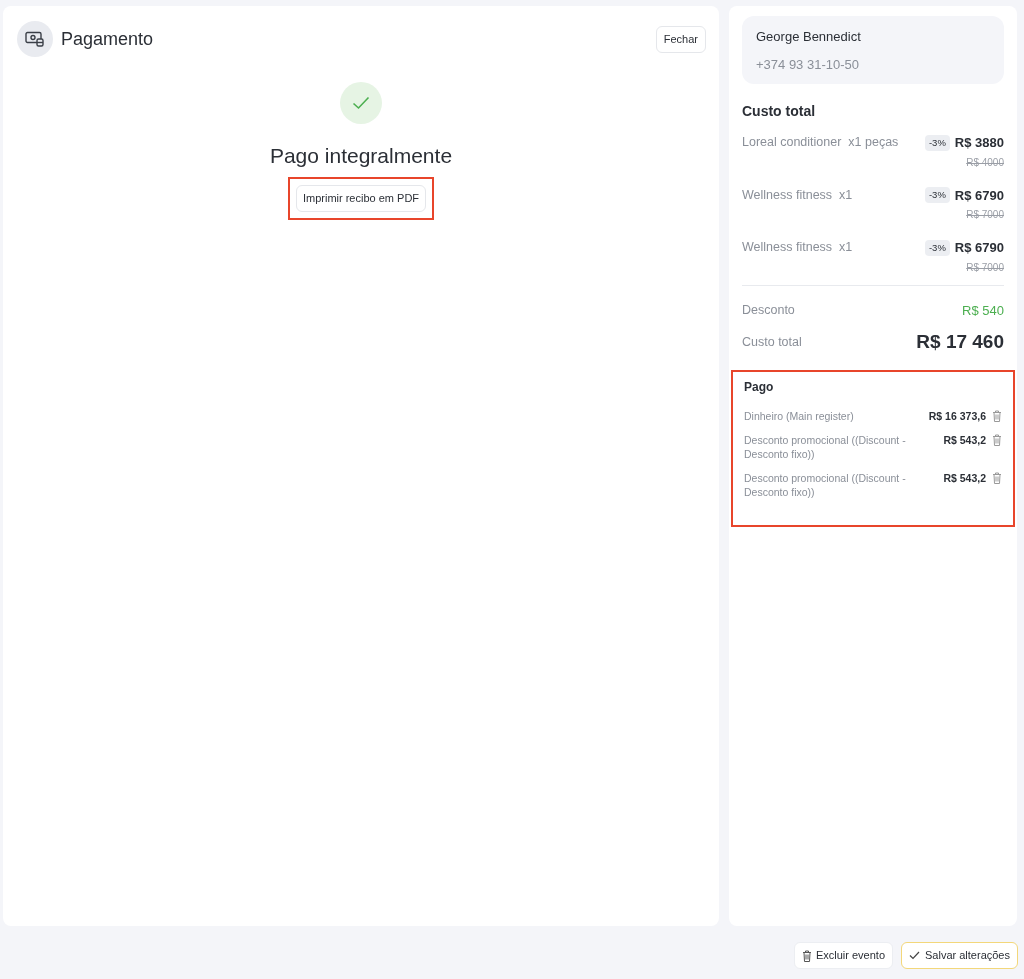 The image size is (1024, 979). Describe the element at coordinates (759, 387) in the screenshot. I see `section-title: Pago` at that location.